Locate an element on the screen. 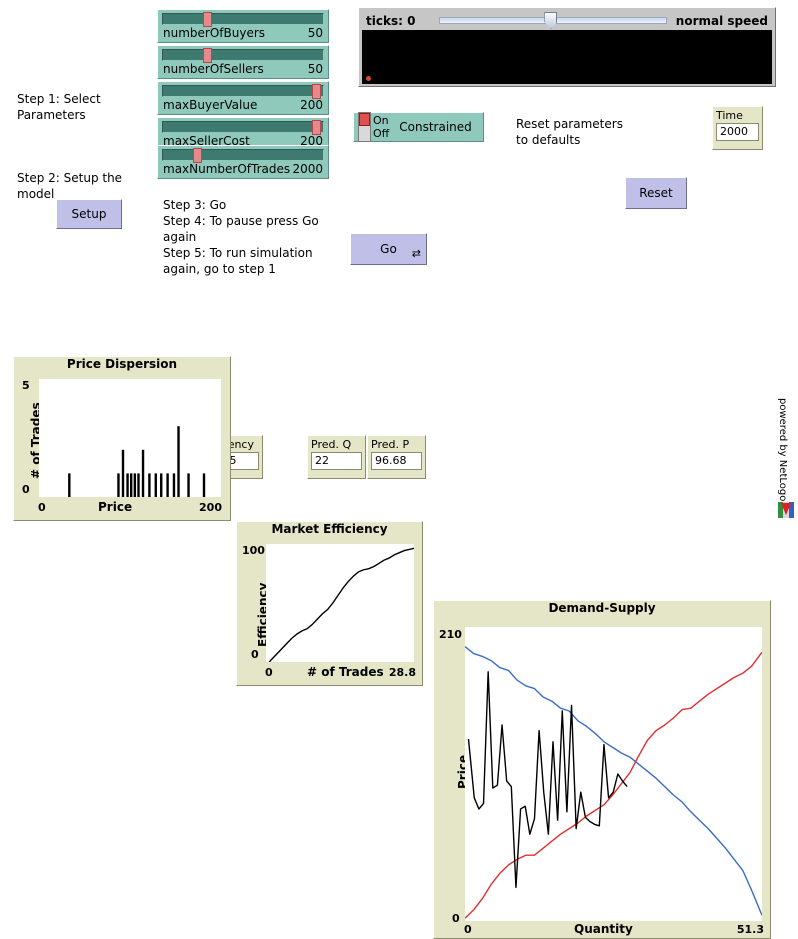  world-view-panel: ticks: 0 normal speed is located at coordinates (567, 47).